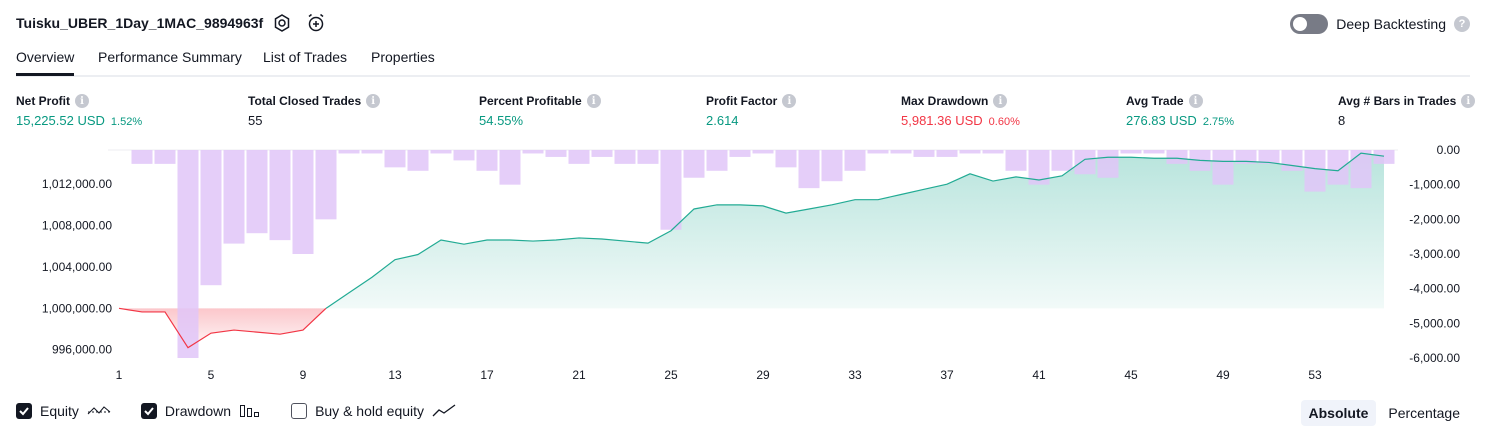 The image size is (1486, 438). I want to click on metric-value: 55, so click(255, 120).